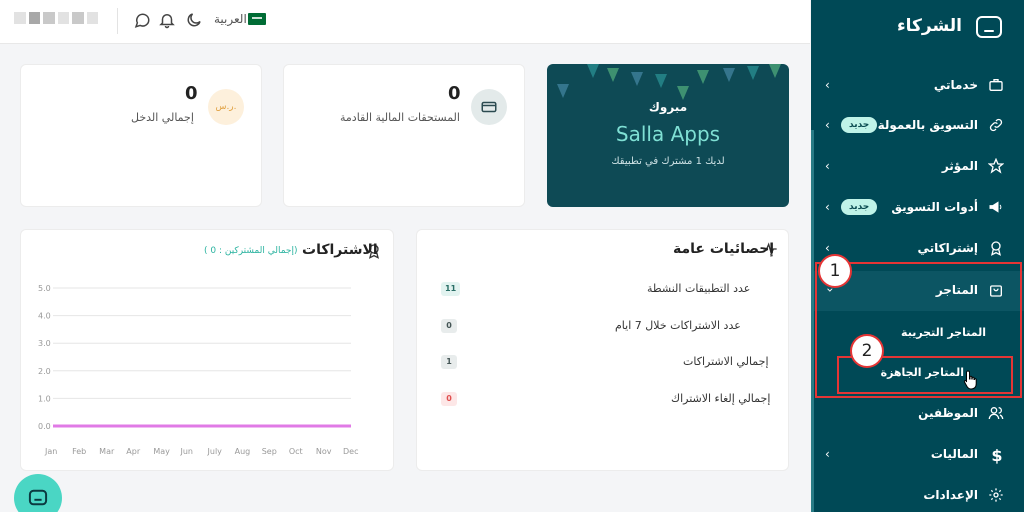 This screenshot has height=512, width=1024. What do you see at coordinates (489, 107) in the screenshot?
I see `card-icon` at bounding box center [489, 107].